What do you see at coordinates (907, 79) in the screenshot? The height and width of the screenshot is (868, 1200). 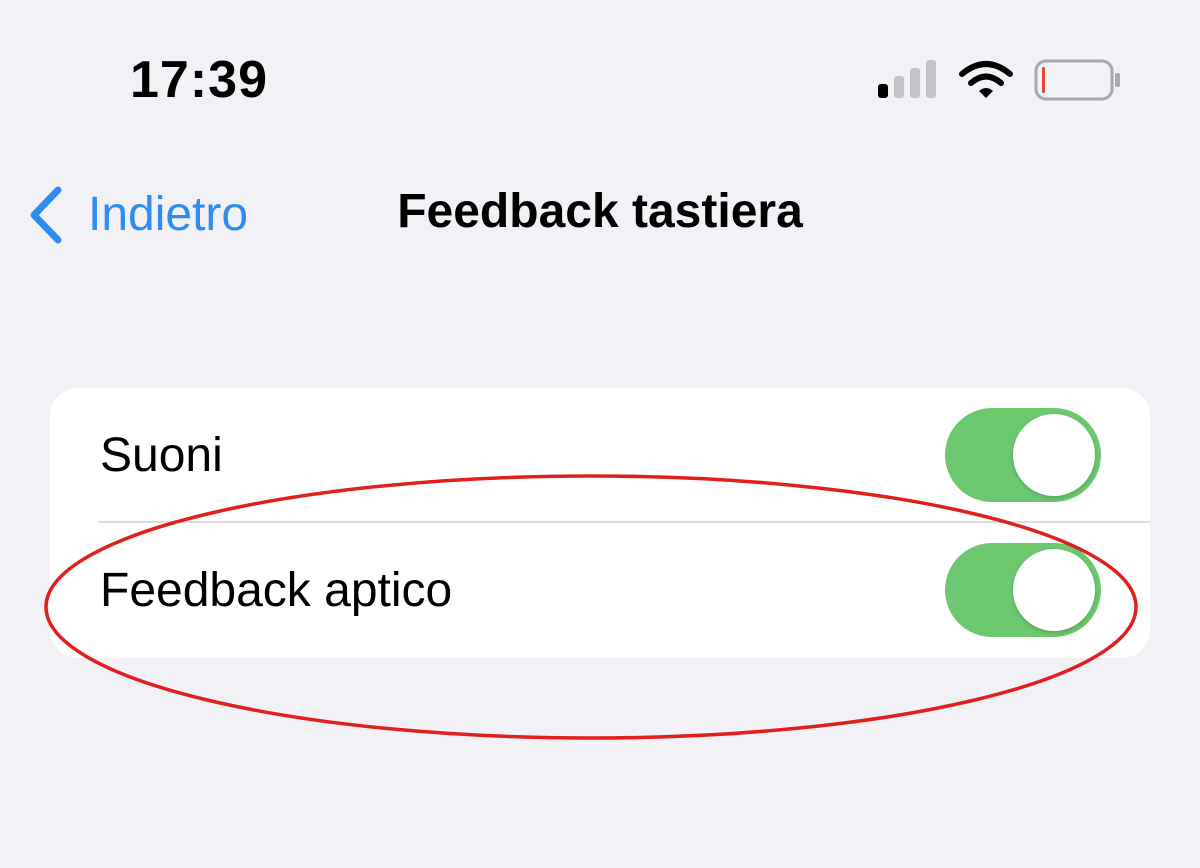 I see `cellular-signal-icon` at bounding box center [907, 79].